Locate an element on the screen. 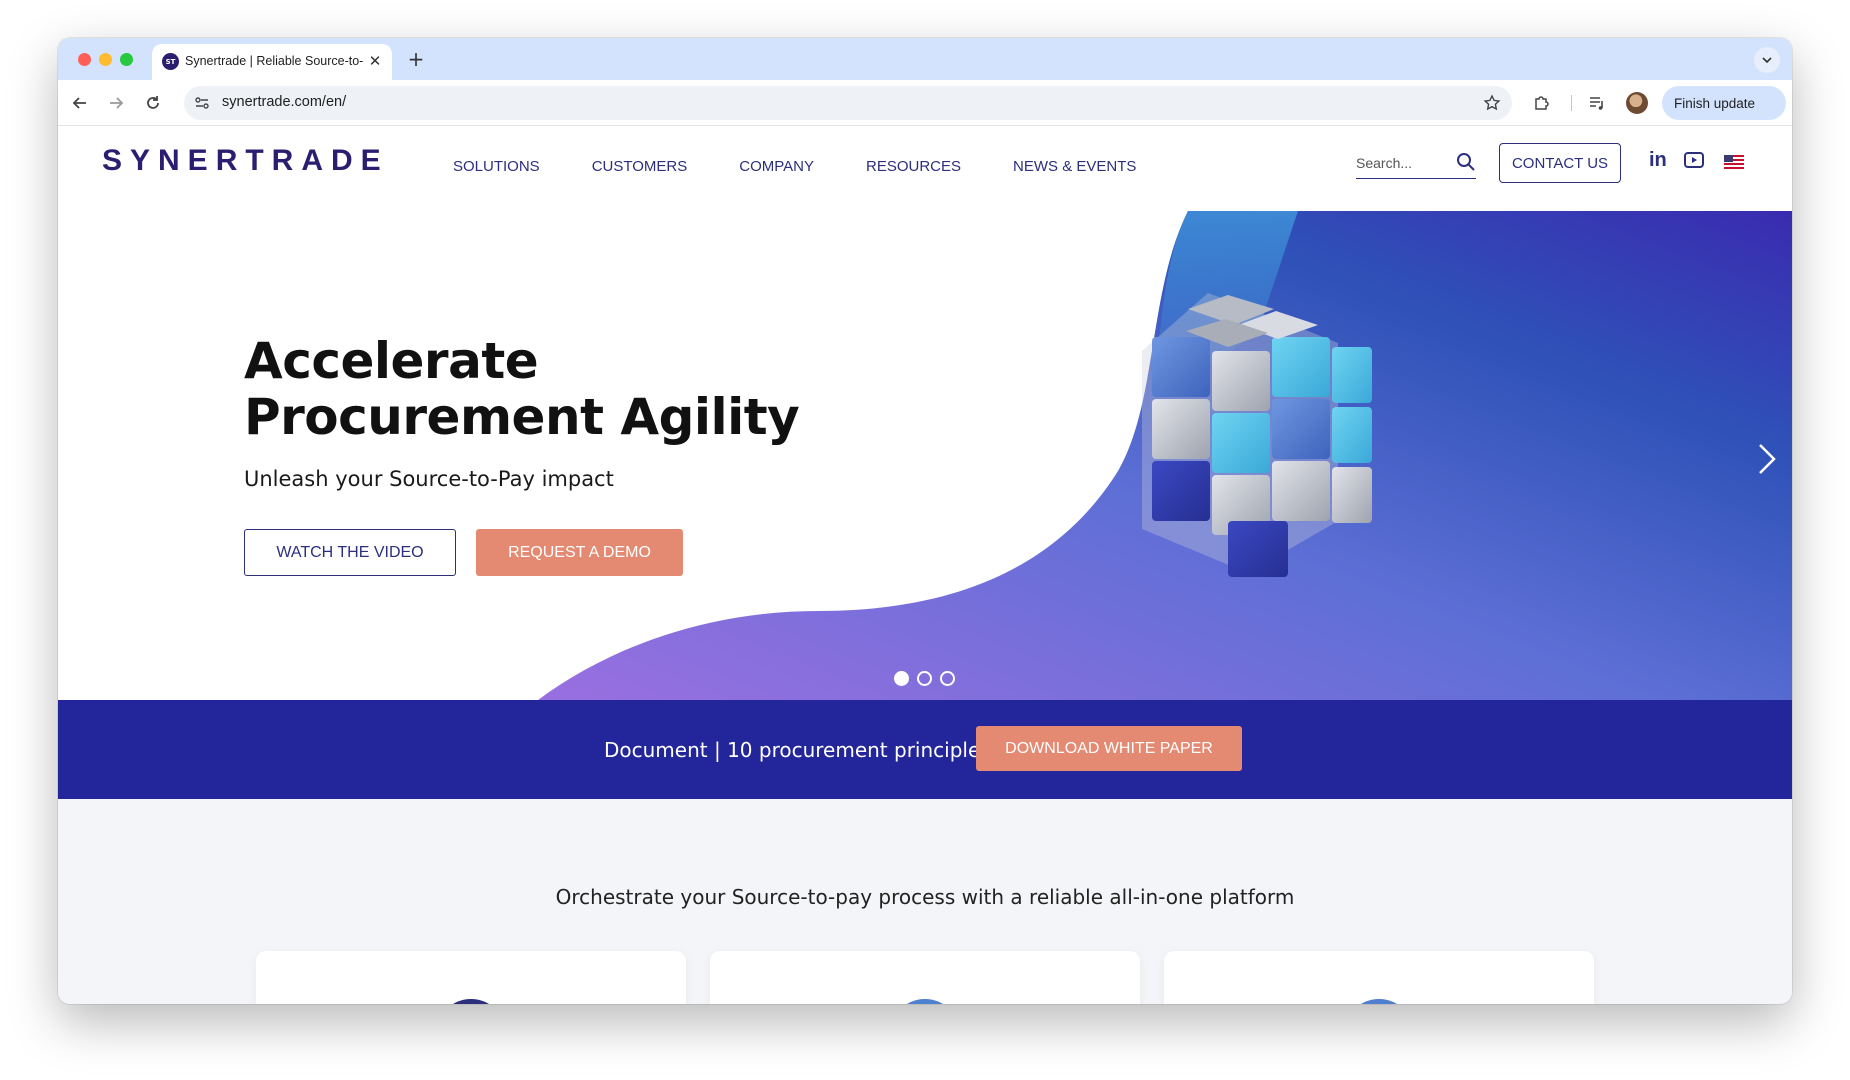  chevron-right-icon is located at coordinates (1766, 459).